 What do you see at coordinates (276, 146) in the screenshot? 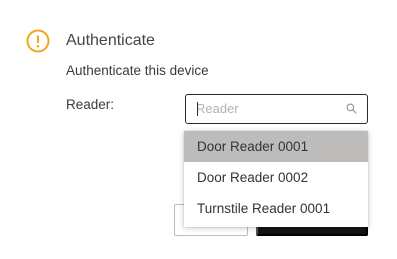
I see `dropdown-option-door-reader-0001: Door Reader 0001` at bounding box center [276, 146].